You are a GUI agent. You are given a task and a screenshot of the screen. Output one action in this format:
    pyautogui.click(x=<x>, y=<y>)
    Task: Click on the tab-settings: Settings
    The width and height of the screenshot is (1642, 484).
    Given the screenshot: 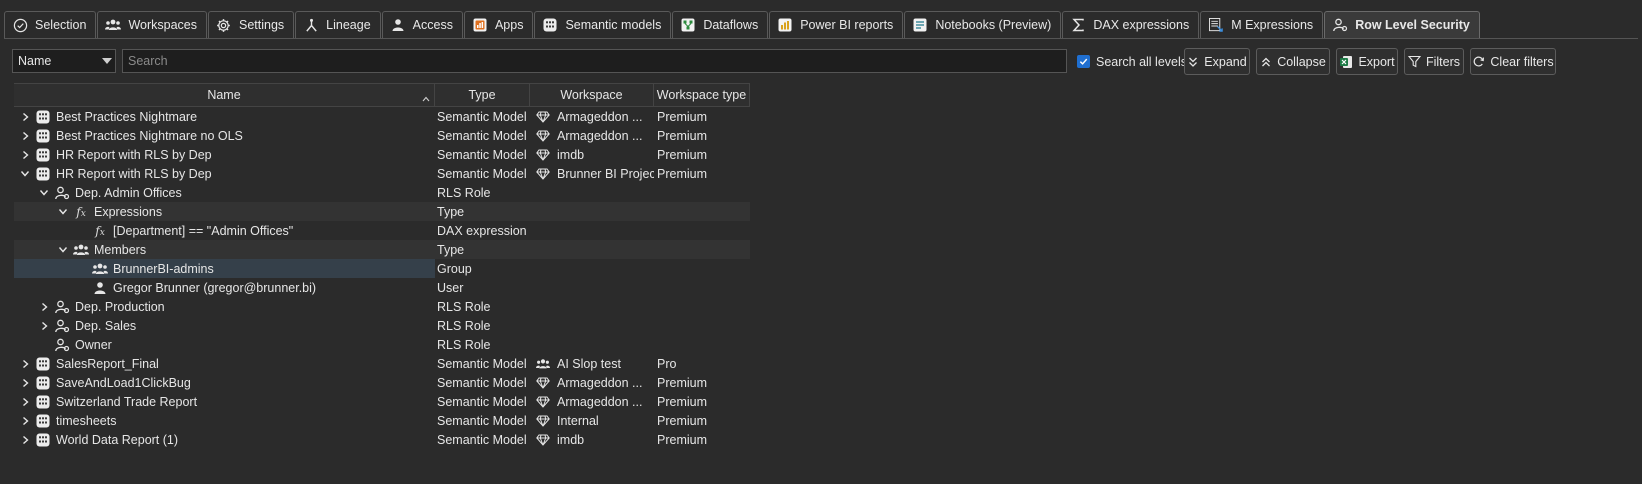 What is the action you would take?
    pyautogui.click(x=251, y=24)
    